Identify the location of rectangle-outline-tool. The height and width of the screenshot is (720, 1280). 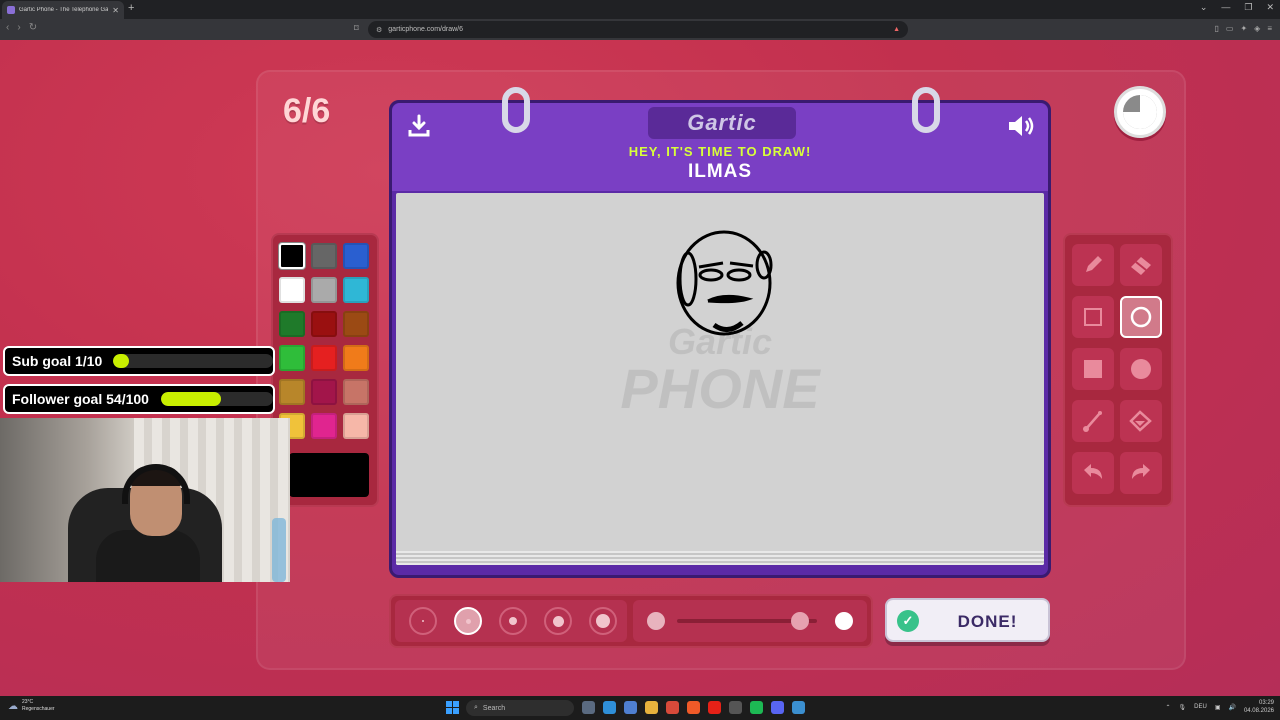
(1093, 317).